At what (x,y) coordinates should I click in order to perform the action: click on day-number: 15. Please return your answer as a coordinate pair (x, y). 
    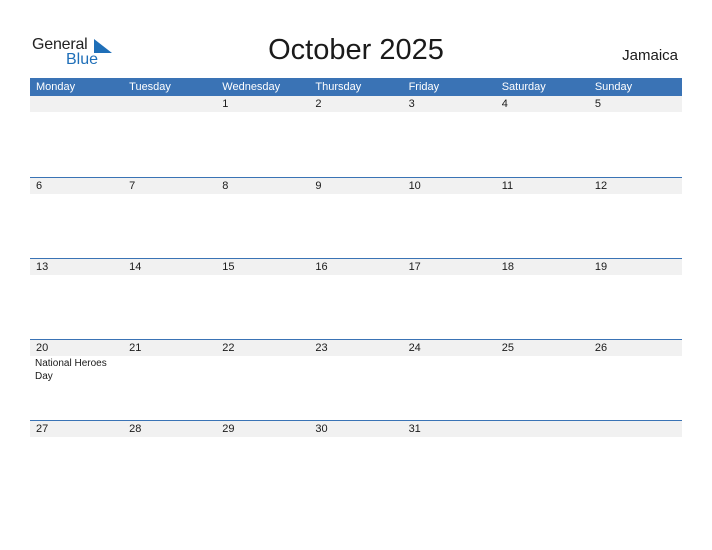
    Looking at the image, I should click on (263, 267).